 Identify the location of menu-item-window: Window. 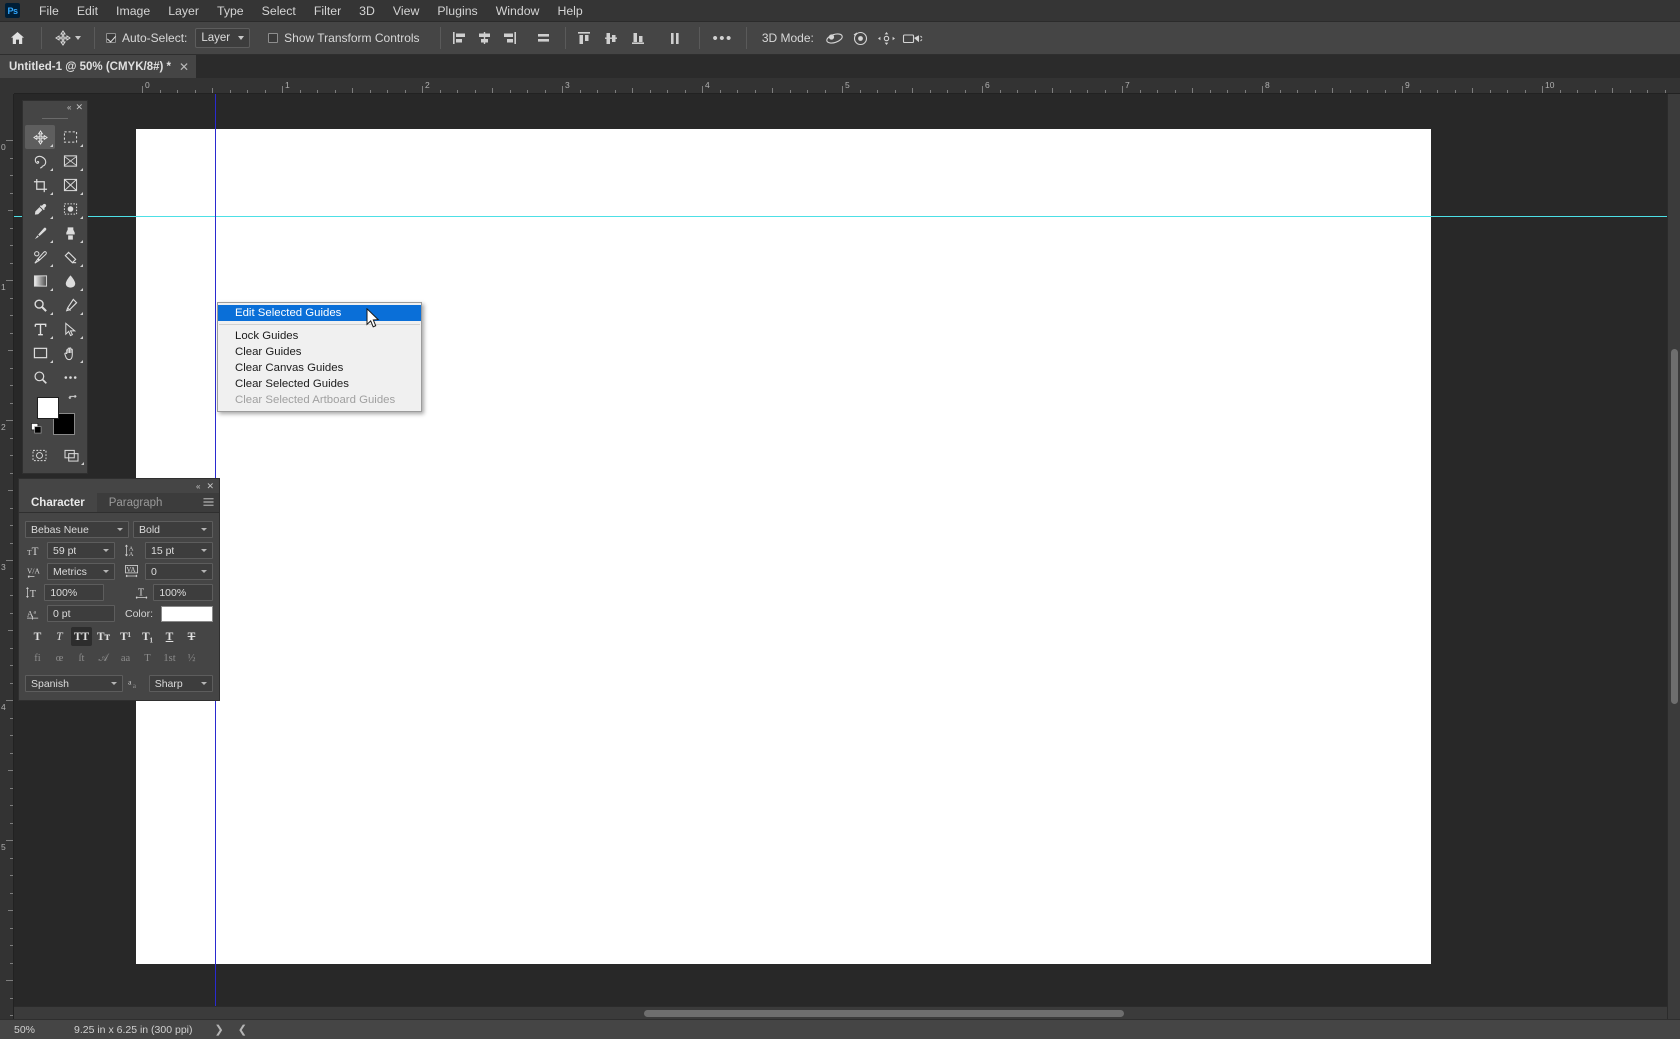
(518, 11).